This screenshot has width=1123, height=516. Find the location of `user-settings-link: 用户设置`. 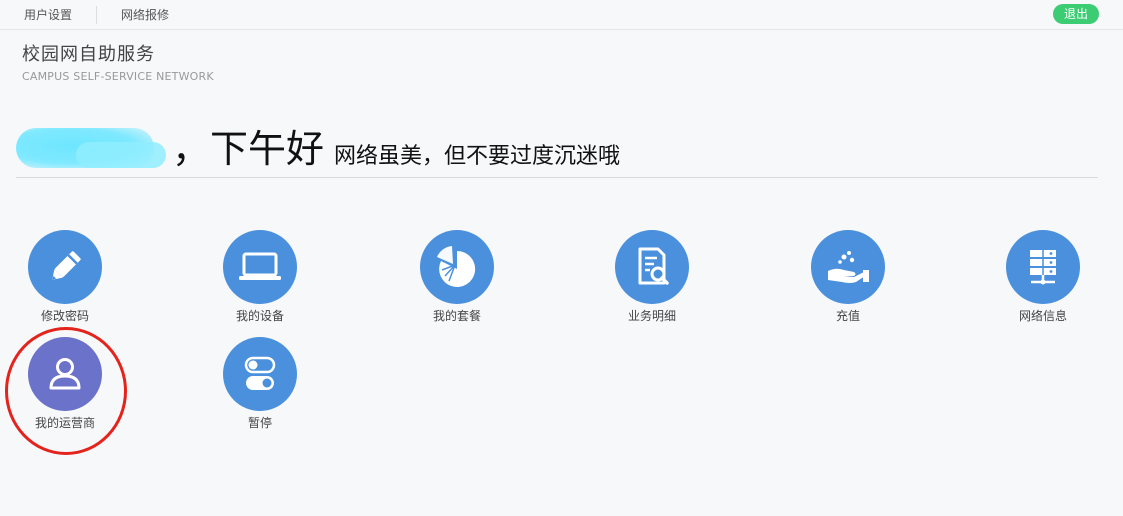

user-settings-link: 用户设置 is located at coordinates (48, 15).